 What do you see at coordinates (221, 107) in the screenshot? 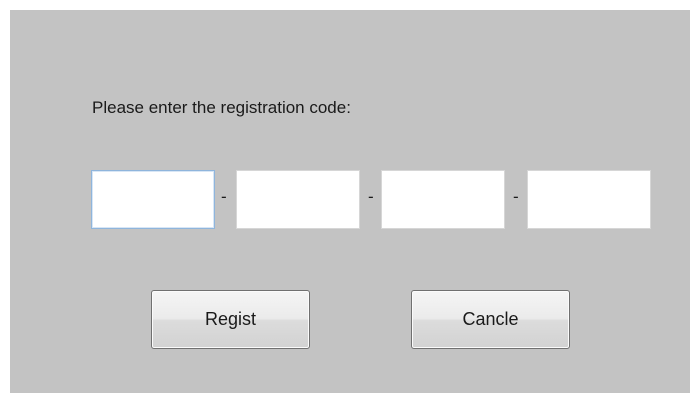
I see `prompt-label: Please enter the registration code:` at bounding box center [221, 107].